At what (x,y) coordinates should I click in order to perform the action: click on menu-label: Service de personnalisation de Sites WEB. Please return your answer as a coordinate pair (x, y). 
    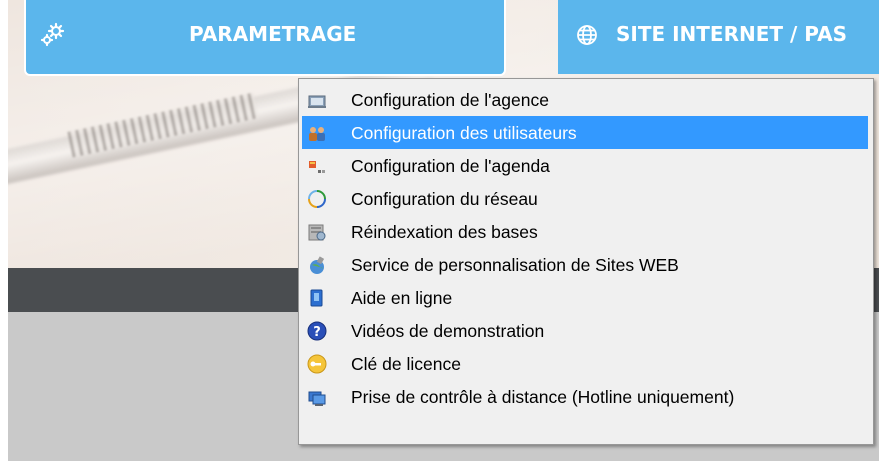
    Looking at the image, I should click on (515, 265).